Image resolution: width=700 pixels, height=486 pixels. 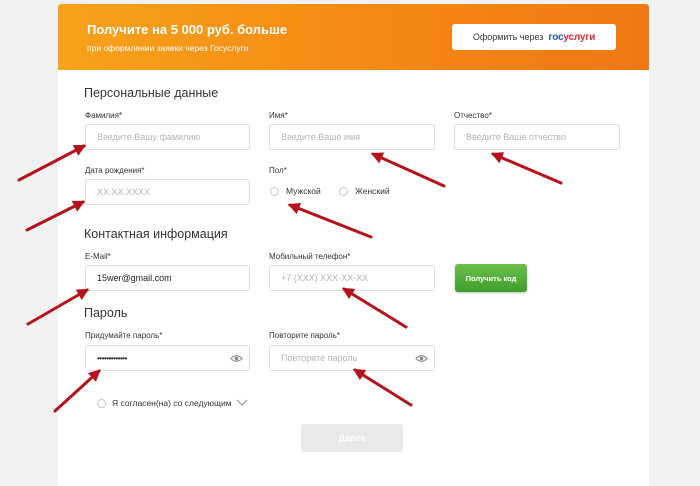 I want to click on gender-male-label: Мужской, so click(x=303, y=191).